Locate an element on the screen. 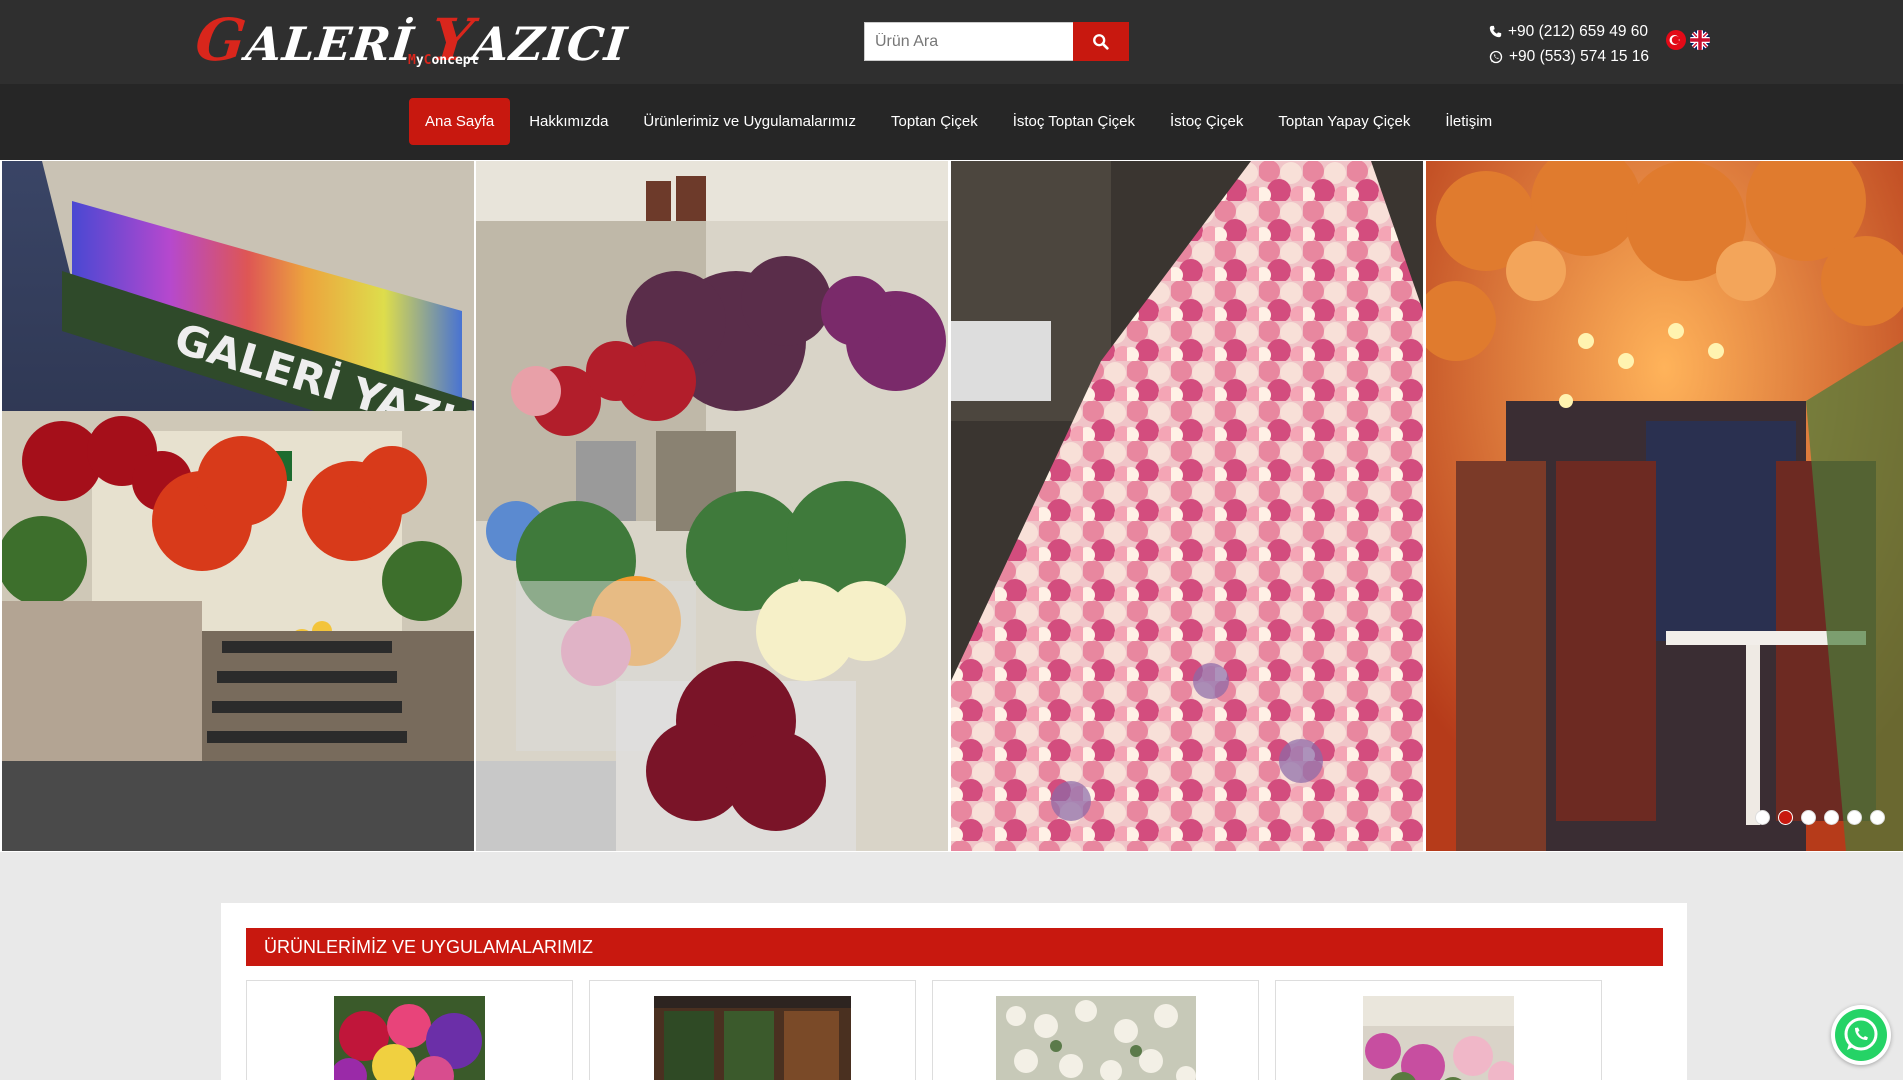 The image size is (1903, 1080). phone-icon is located at coordinates (1495, 31).